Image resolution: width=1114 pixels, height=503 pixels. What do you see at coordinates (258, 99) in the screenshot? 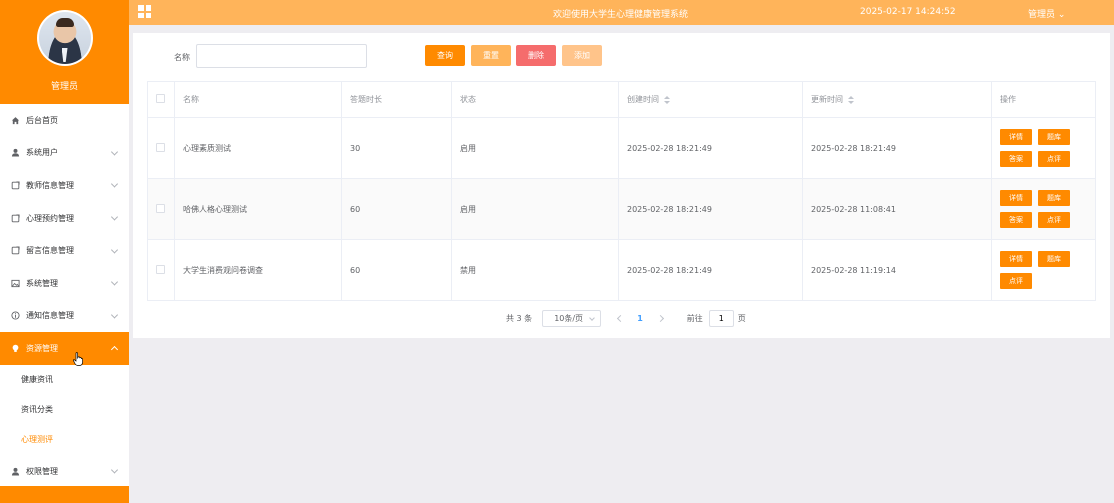
I see `header-name: 名称` at bounding box center [258, 99].